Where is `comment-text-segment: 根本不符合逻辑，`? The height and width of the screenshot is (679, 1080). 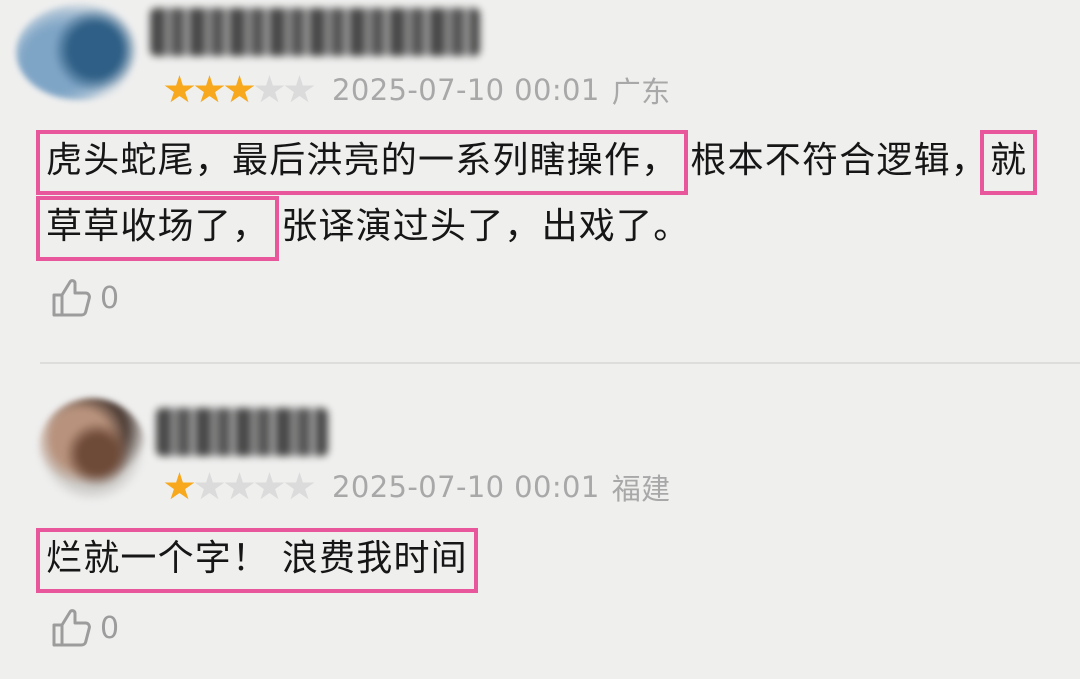 comment-text-segment: 根本不符合逻辑， is located at coordinates (839, 160).